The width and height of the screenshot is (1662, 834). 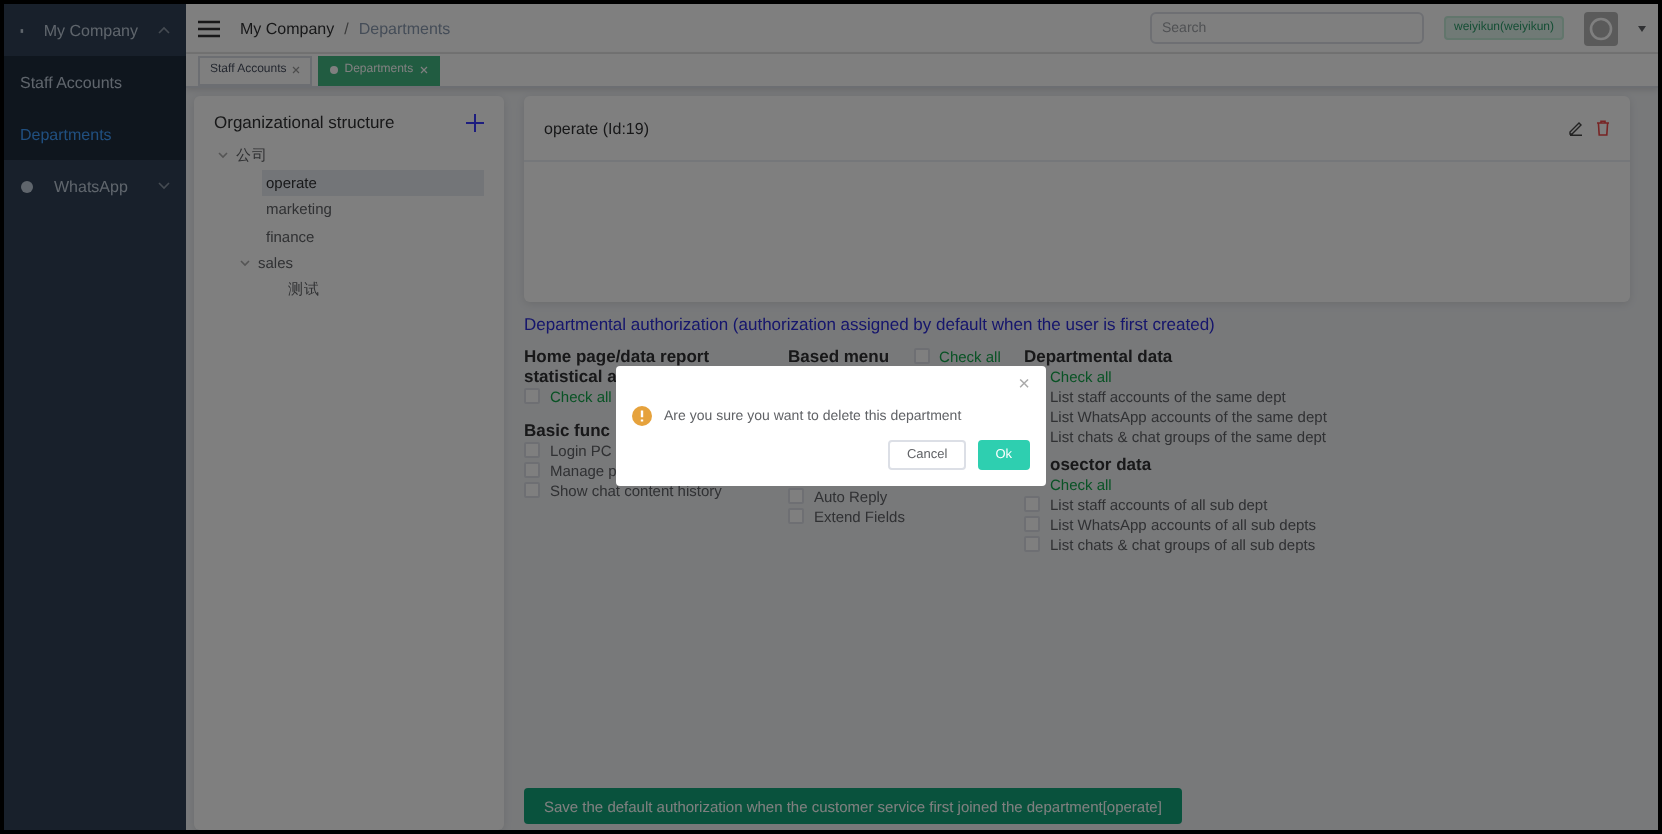 What do you see at coordinates (642, 416) in the screenshot?
I see `warning-icon` at bounding box center [642, 416].